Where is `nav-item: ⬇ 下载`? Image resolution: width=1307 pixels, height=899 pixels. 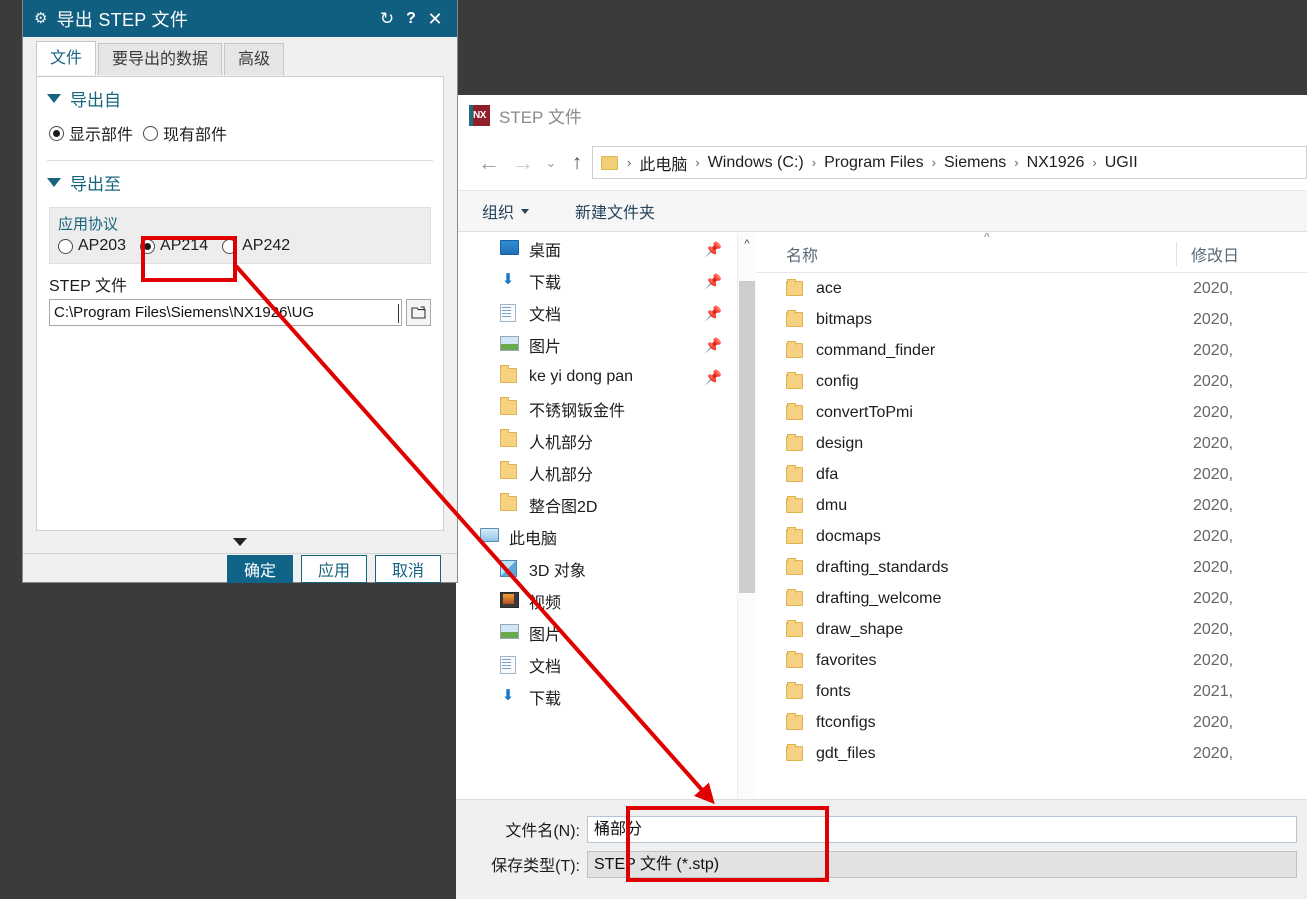
nav-item: ⬇ 下载 is located at coordinates (597, 697).